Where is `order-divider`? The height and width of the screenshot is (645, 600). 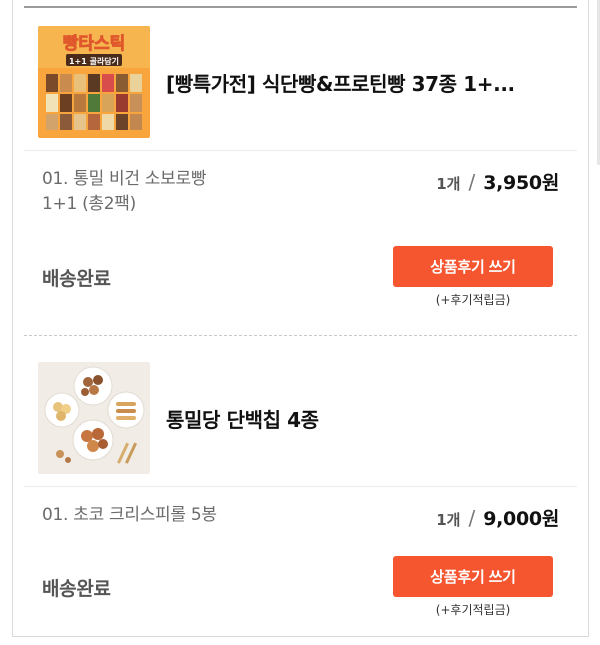 order-divider is located at coordinates (300, 335).